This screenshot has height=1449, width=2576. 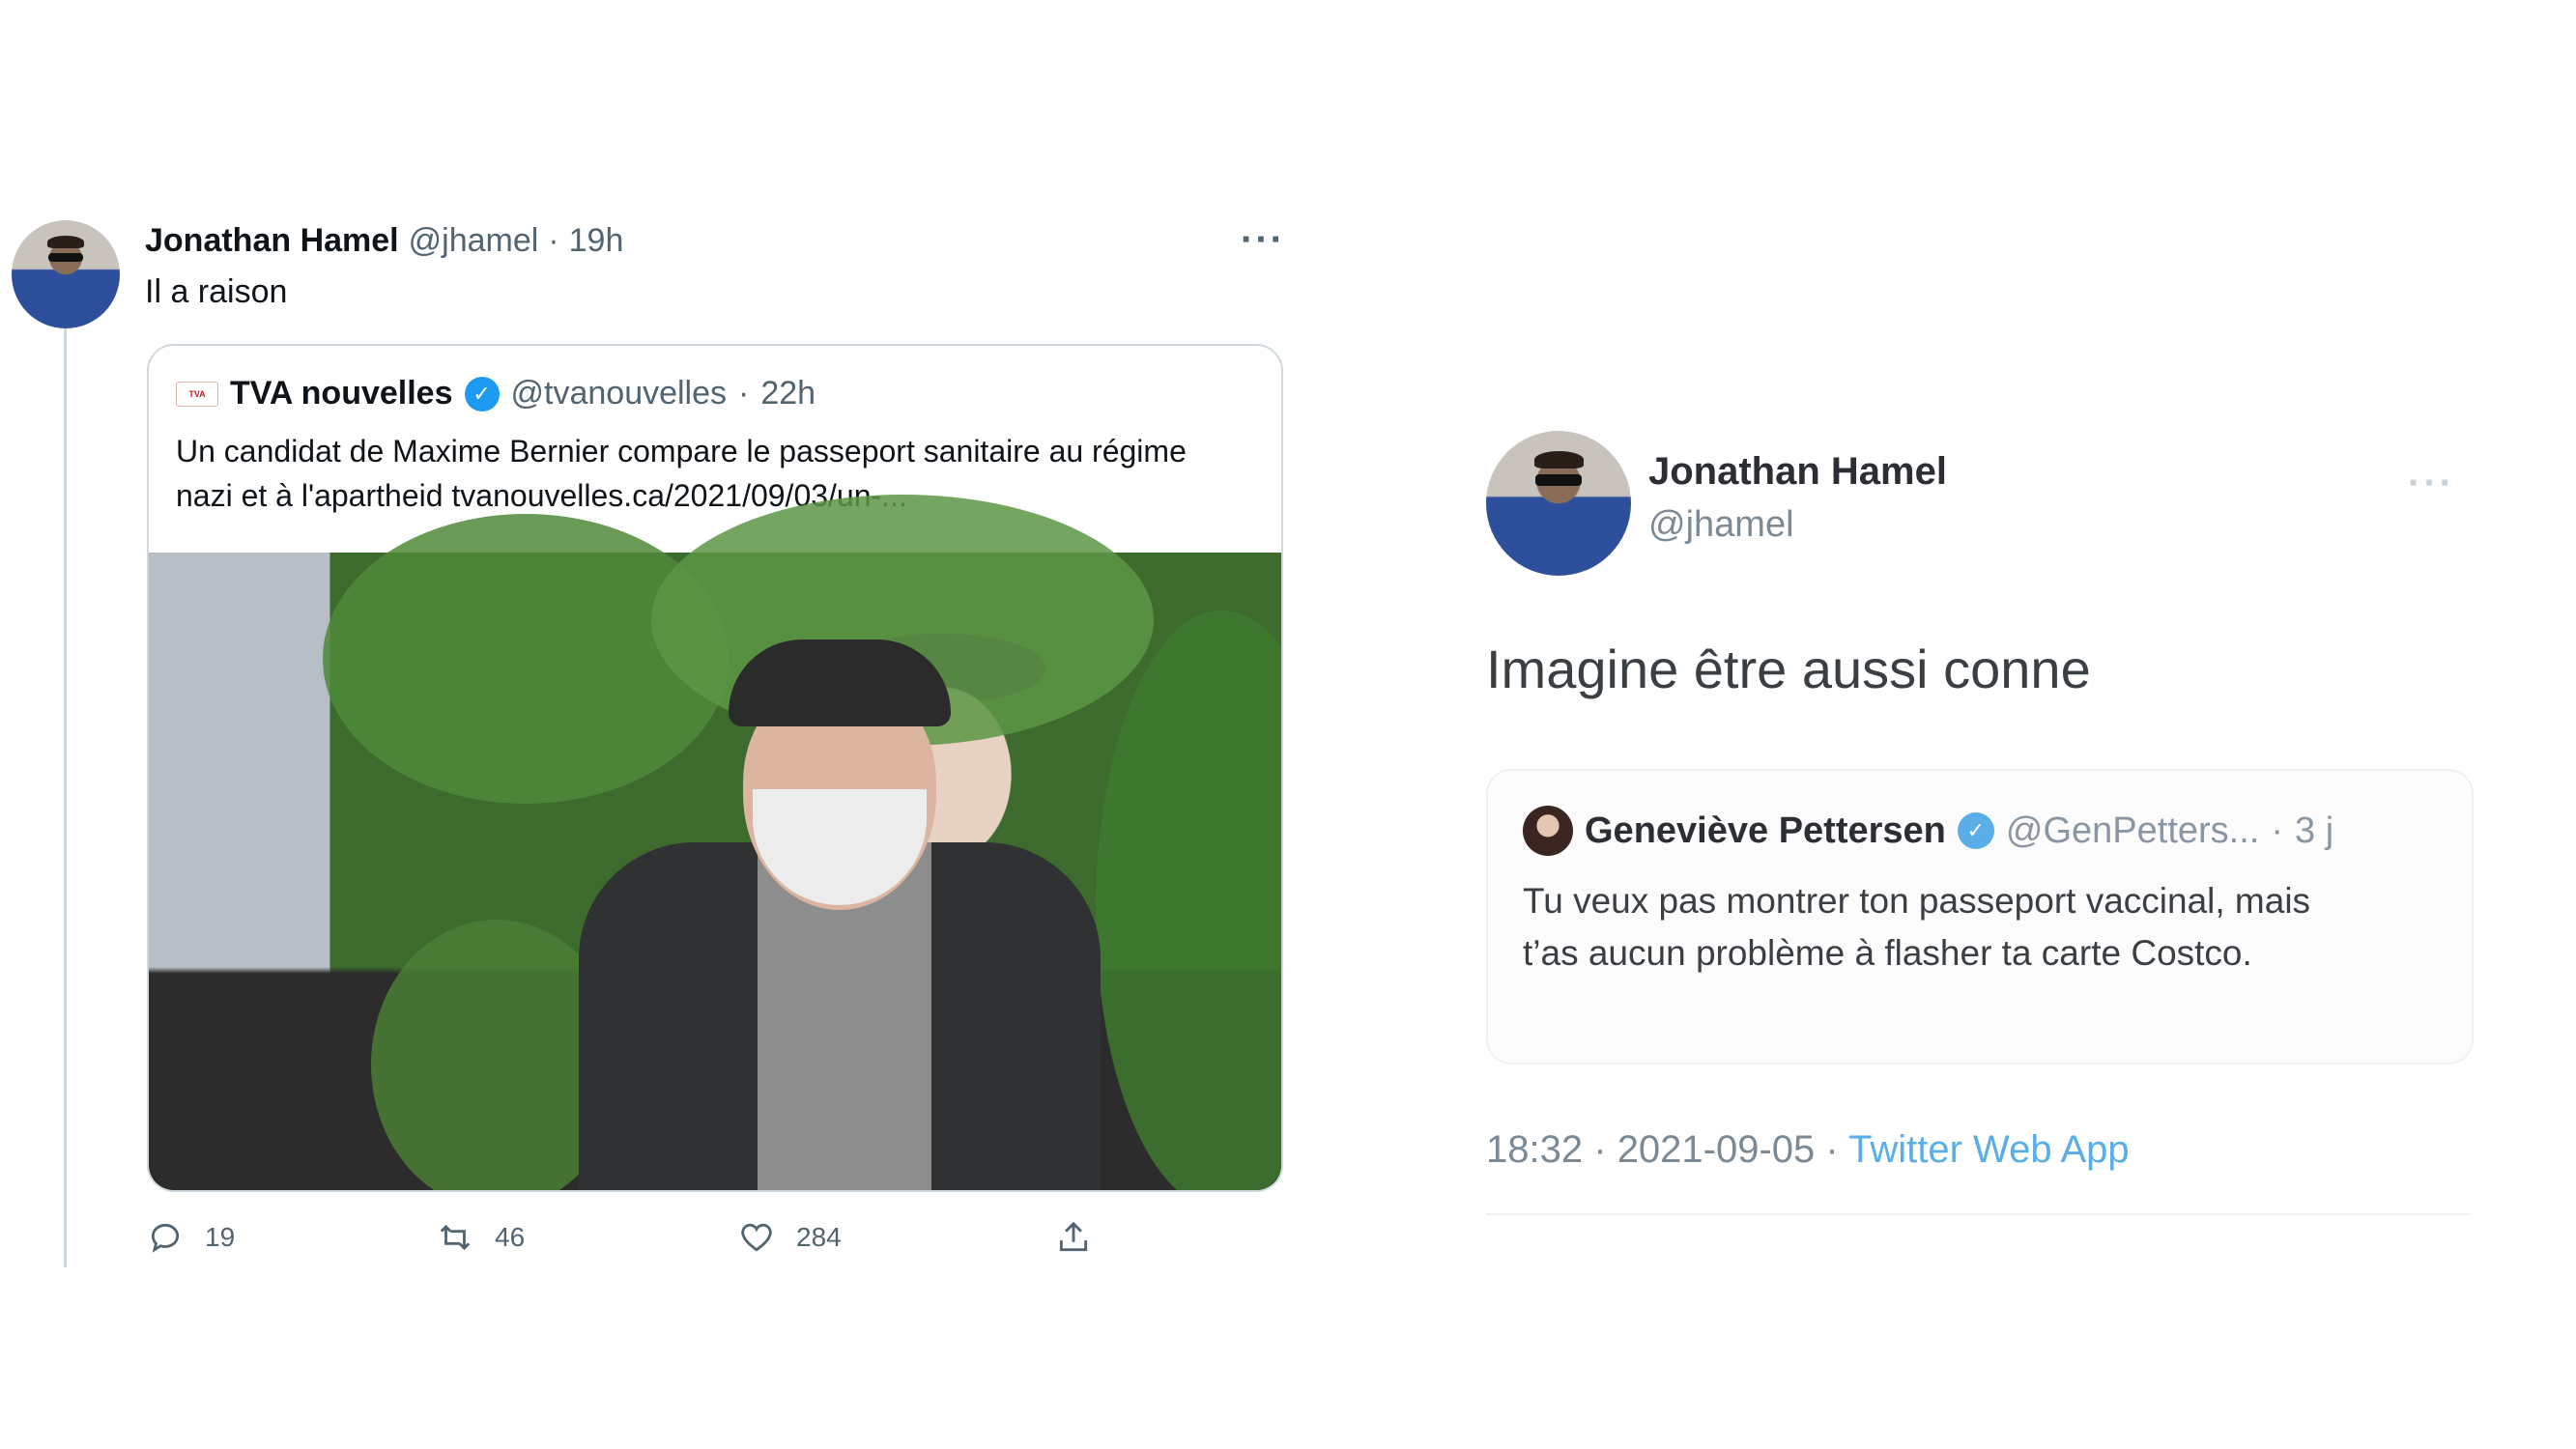 I want to click on quoted-tweet-time: 22h, so click(x=788, y=393).